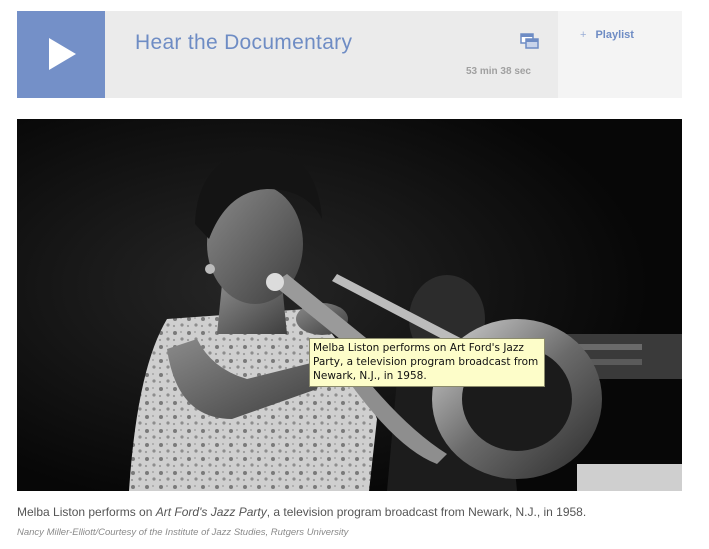 This screenshot has width=709, height=549. What do you see at coordinates (583, 35) in the screenshot?
I see `plus-icon: +` at bounding box center [583, 35].